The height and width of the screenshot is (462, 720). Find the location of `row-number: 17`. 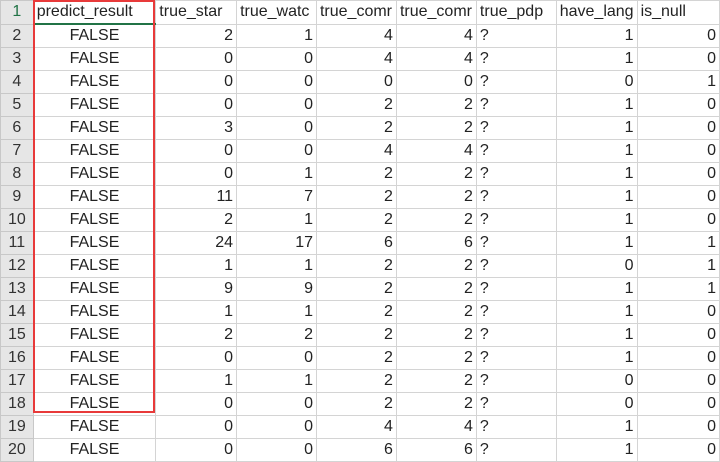

row-number: 17 is located at coordinates (17, 381).